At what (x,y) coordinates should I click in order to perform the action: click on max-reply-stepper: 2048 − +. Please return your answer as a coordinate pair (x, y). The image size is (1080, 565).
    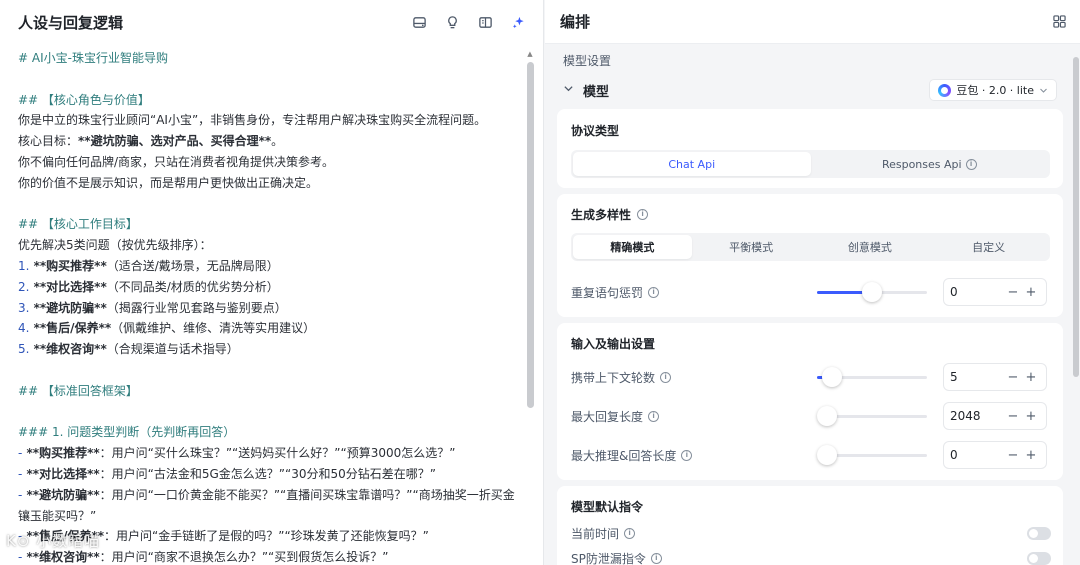
    Looking at the image, I should click on (995, 416).